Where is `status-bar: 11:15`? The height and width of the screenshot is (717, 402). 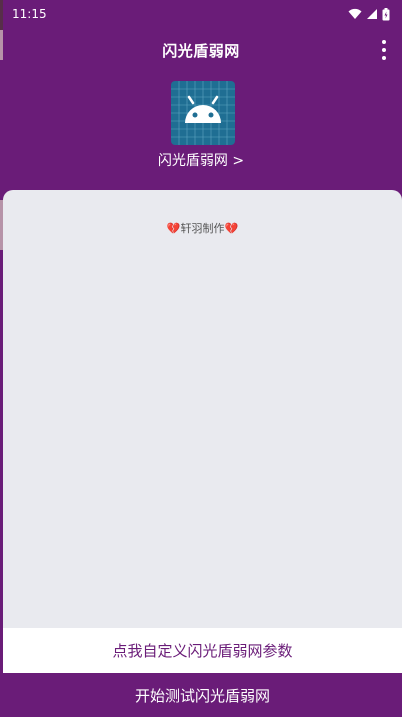
status-bar: 11:15 is located at coordinates (201, 14).